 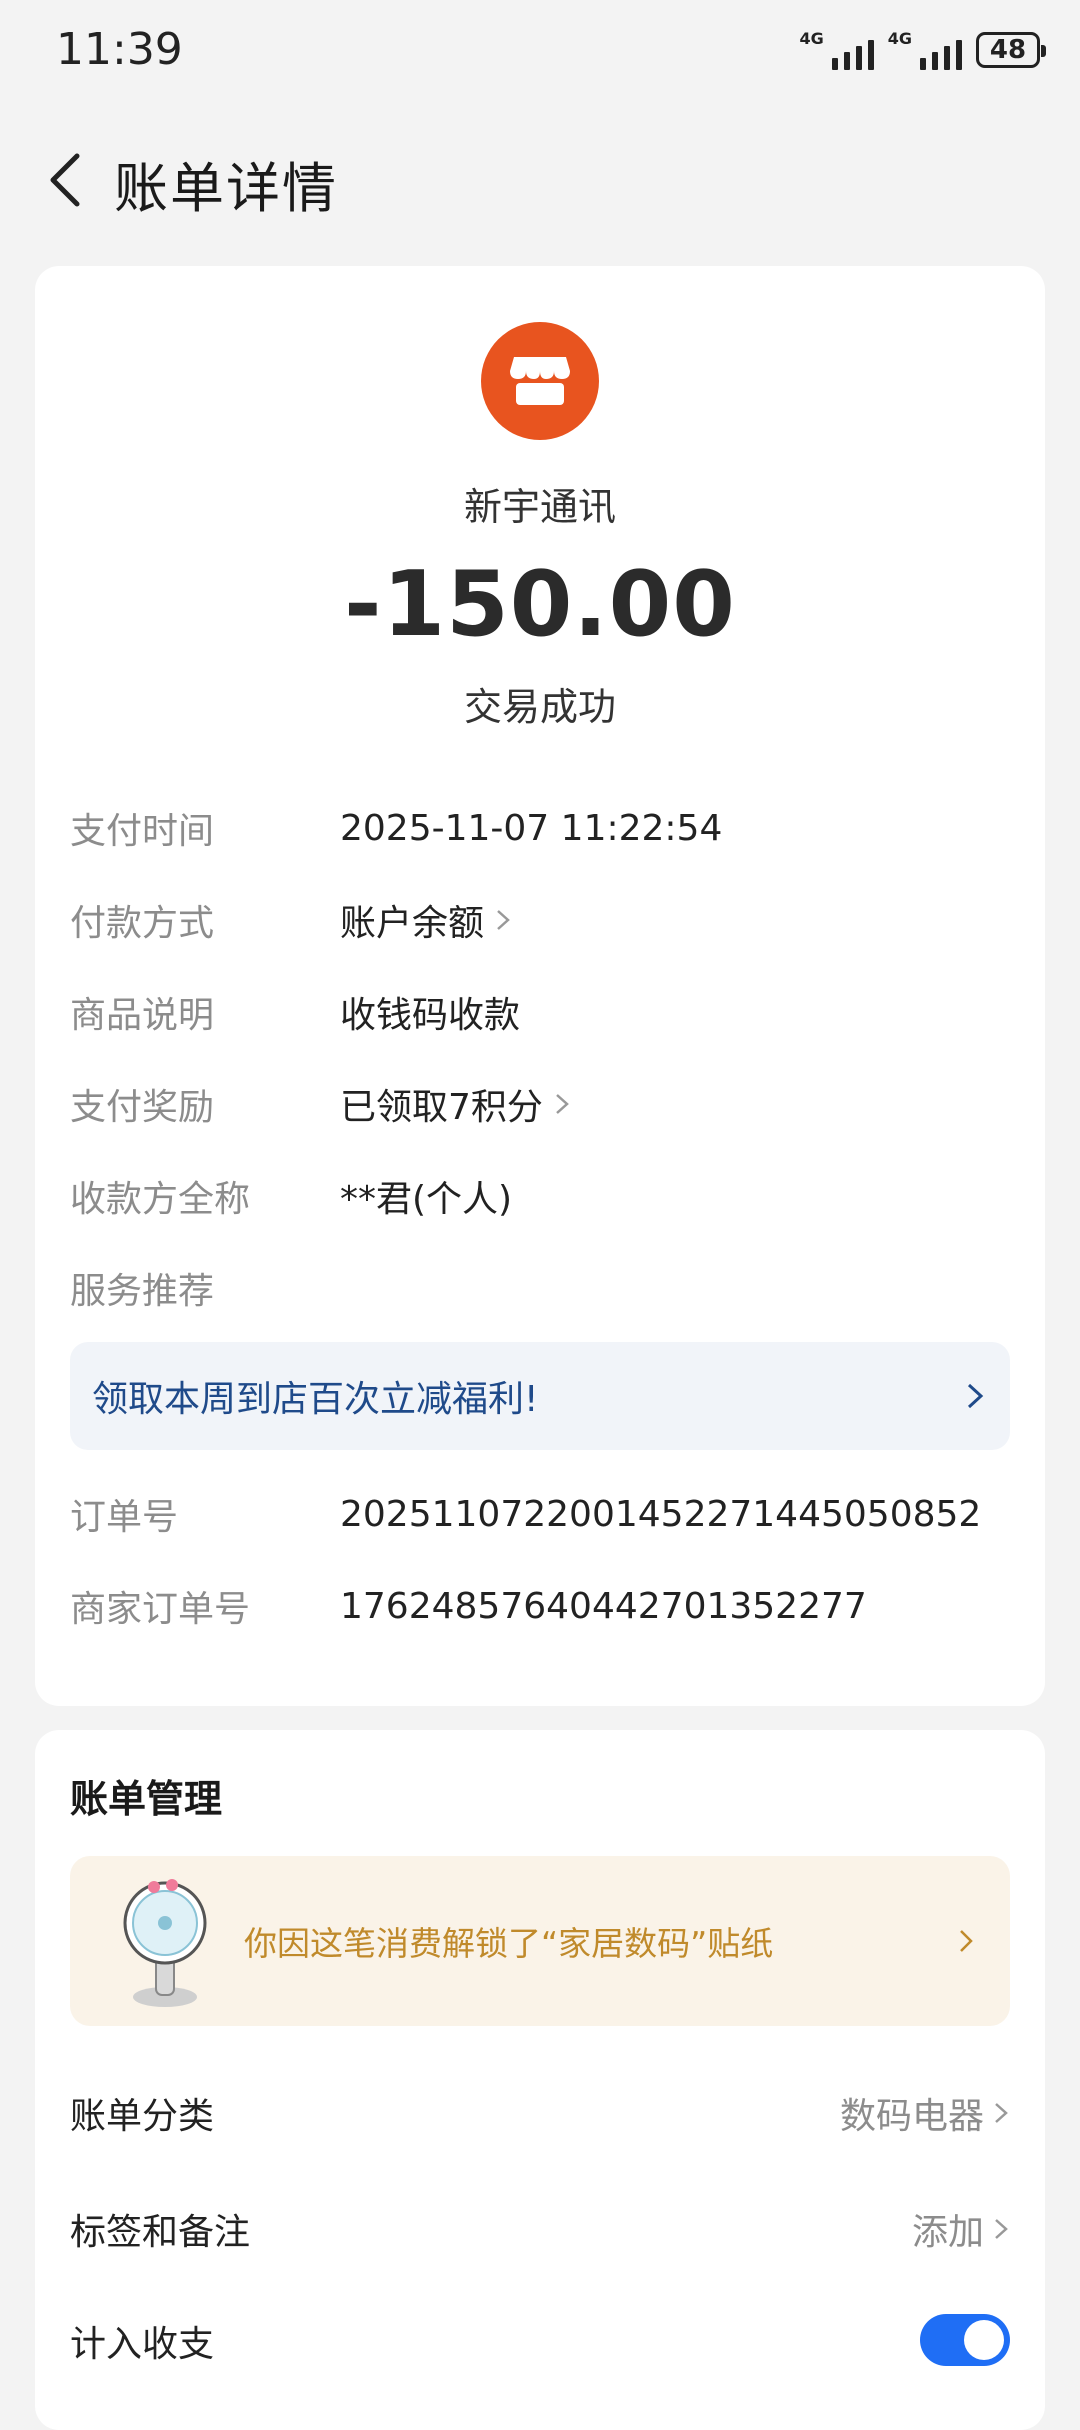 I want to click on sticker-banner: 你因这笔消费解锁了“家居数码”贴纸, so click(x=540, y=1941).